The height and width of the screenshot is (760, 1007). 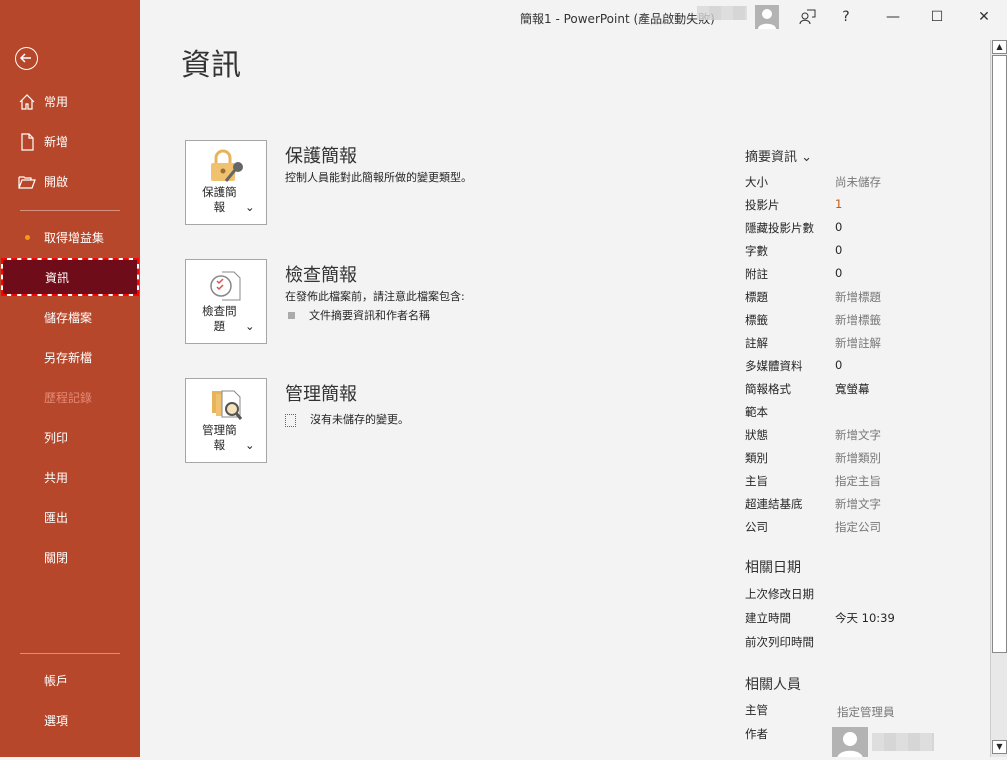 What do you see at coordinates (219, 437) in the screenshot?
I see `button-label: 管理簡報` at bounding box center [219, 437].